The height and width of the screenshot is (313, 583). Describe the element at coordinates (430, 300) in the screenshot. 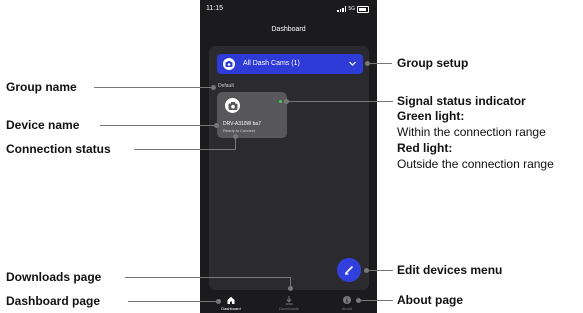

I see `callout-about-page: About page` at that location.